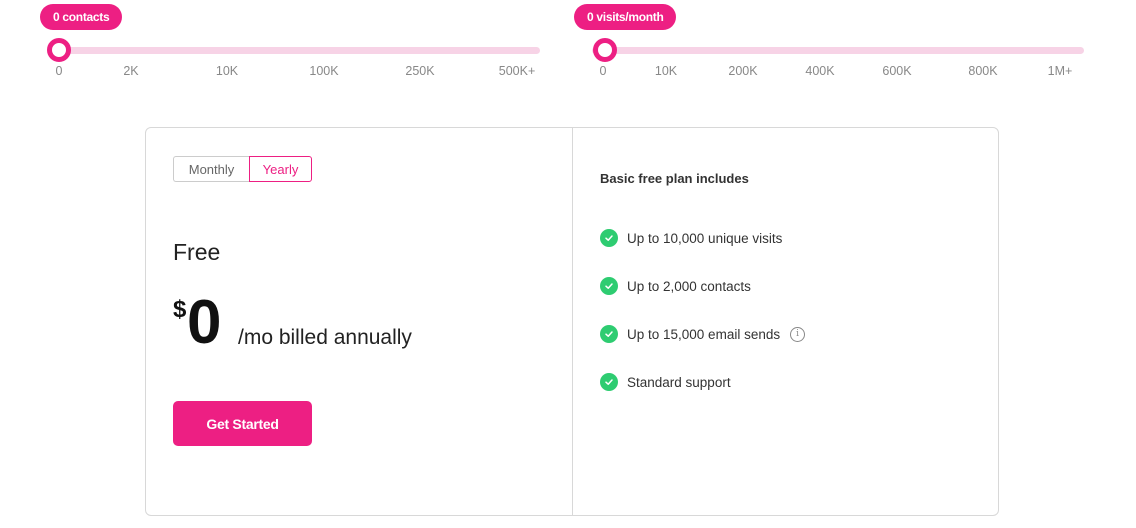 The width and height of the screenshot is (1136, 528). What do you see at coordinates (325, 337) in the screenshot?
I see `price-period: /mo billed annually` at bounding box center [325, 337].